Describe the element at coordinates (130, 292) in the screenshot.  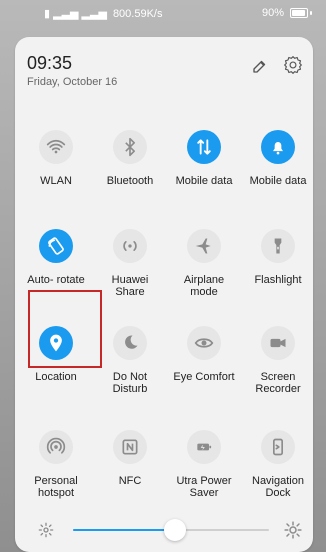
I see `tile-label-line2: Share` at that location.